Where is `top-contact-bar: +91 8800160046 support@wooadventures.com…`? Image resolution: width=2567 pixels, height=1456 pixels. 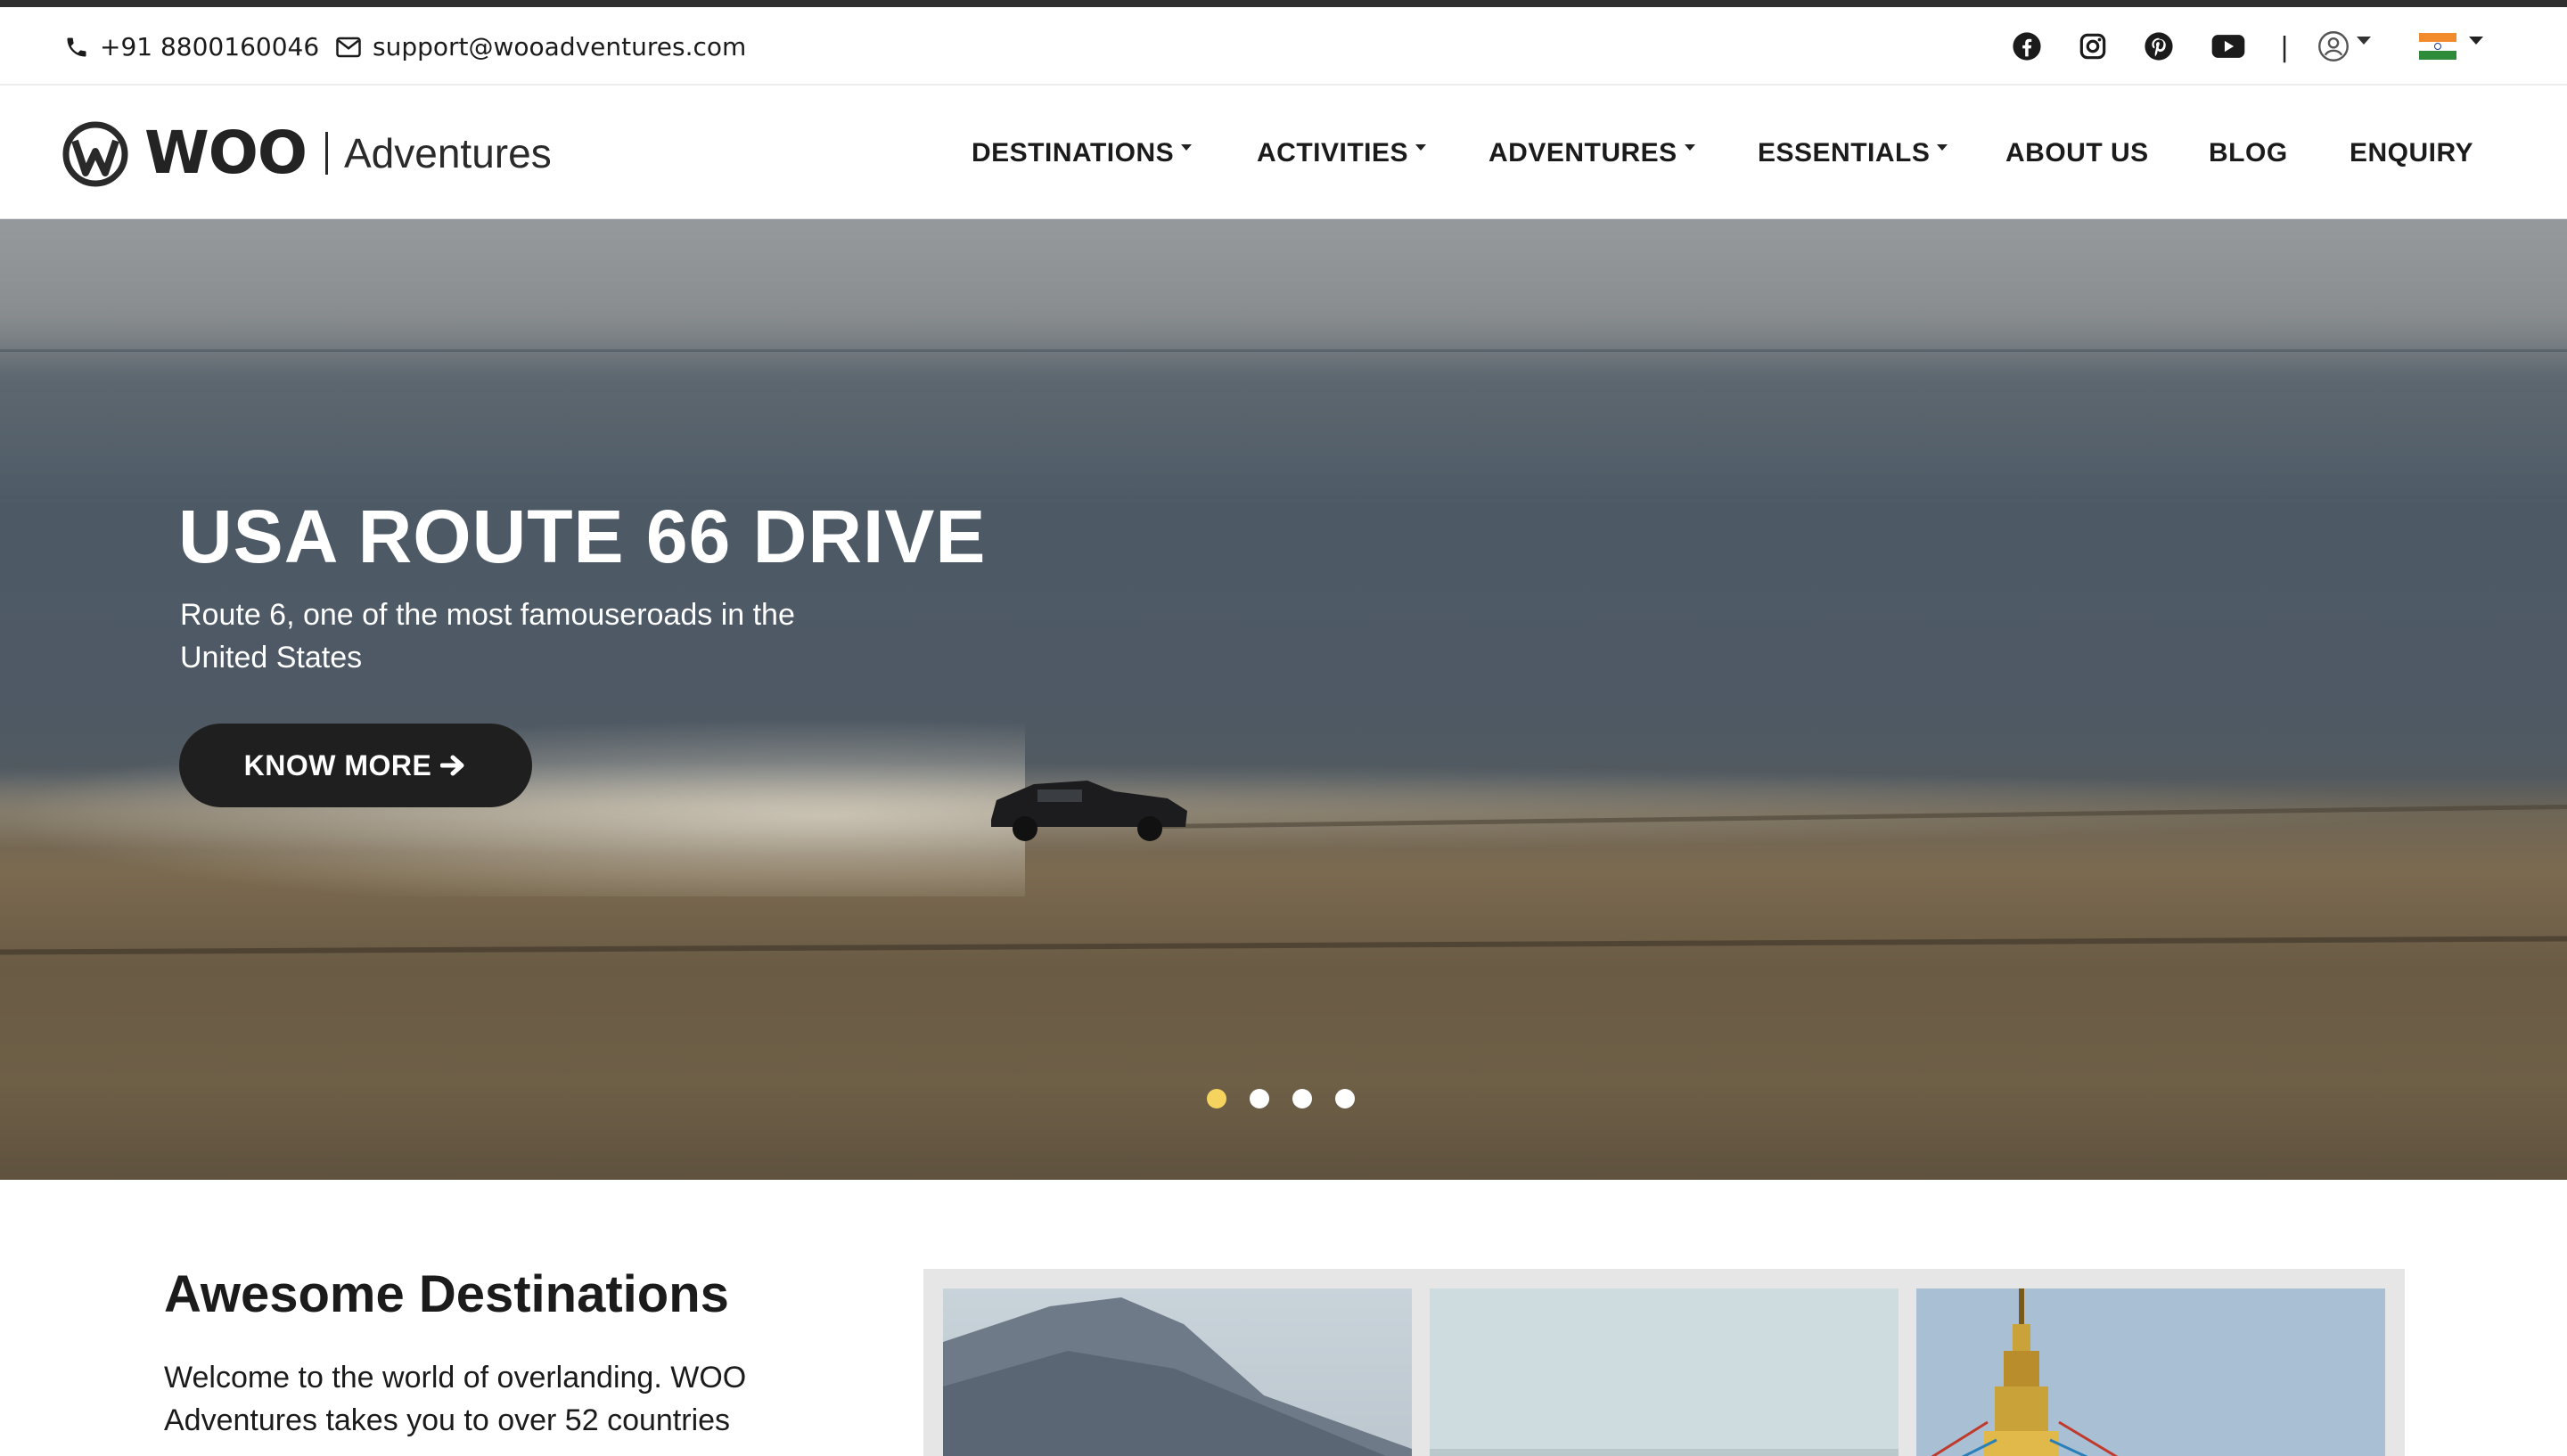 top-contact-bar: +91 8800160046 support@wooadventures.com… is located at coordinates (1283, 46).